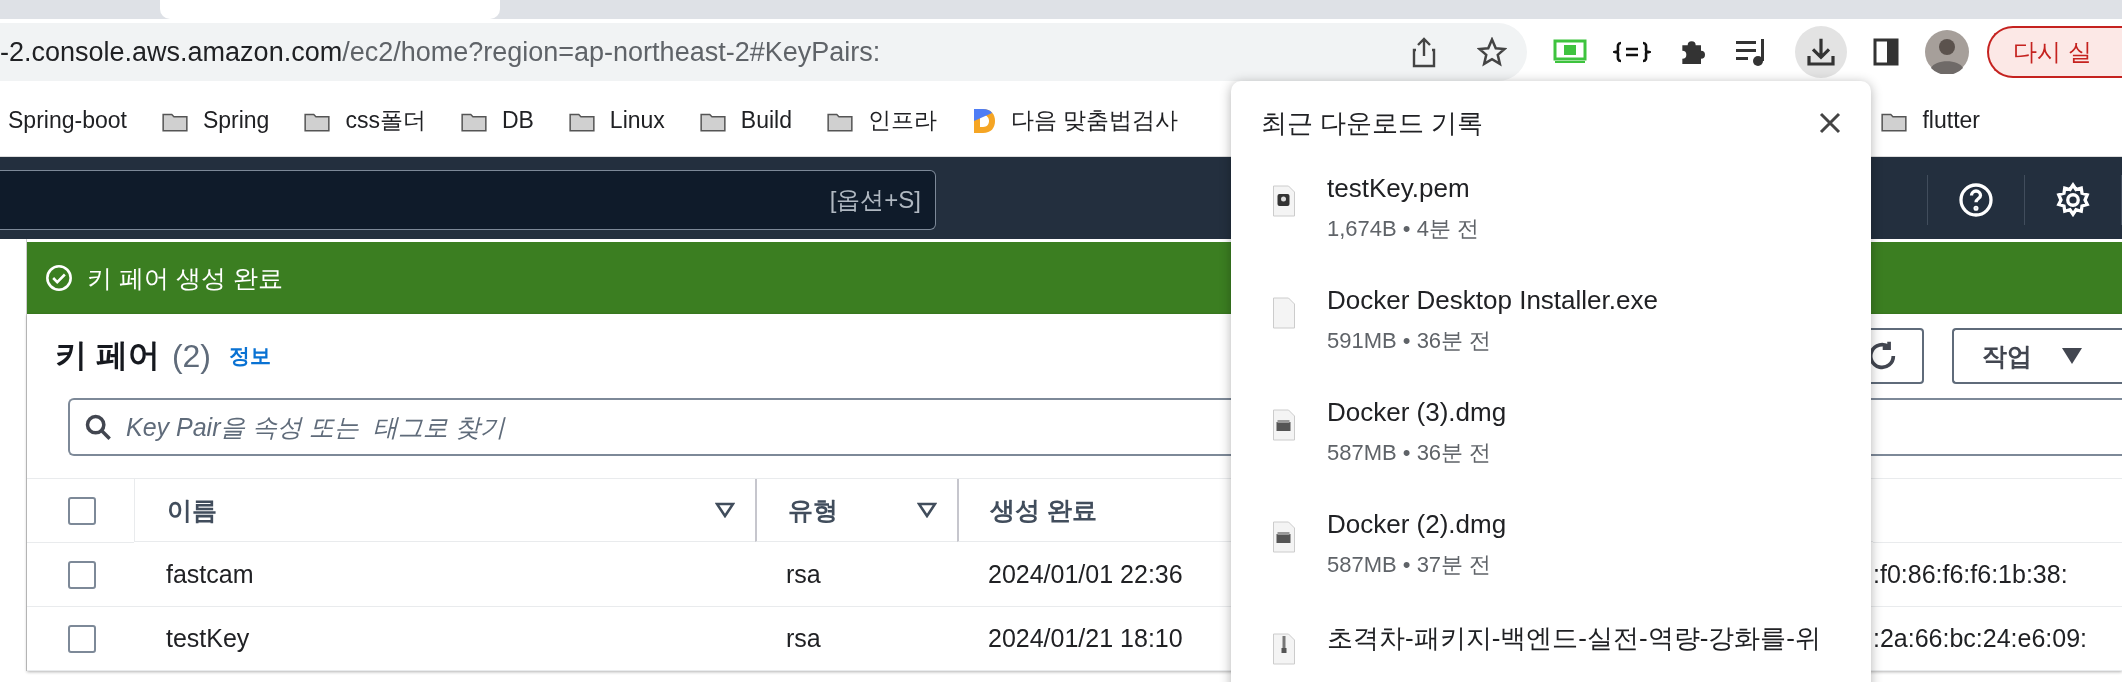  I want to click on column-header: 생성 완료, so click(1043, 510).